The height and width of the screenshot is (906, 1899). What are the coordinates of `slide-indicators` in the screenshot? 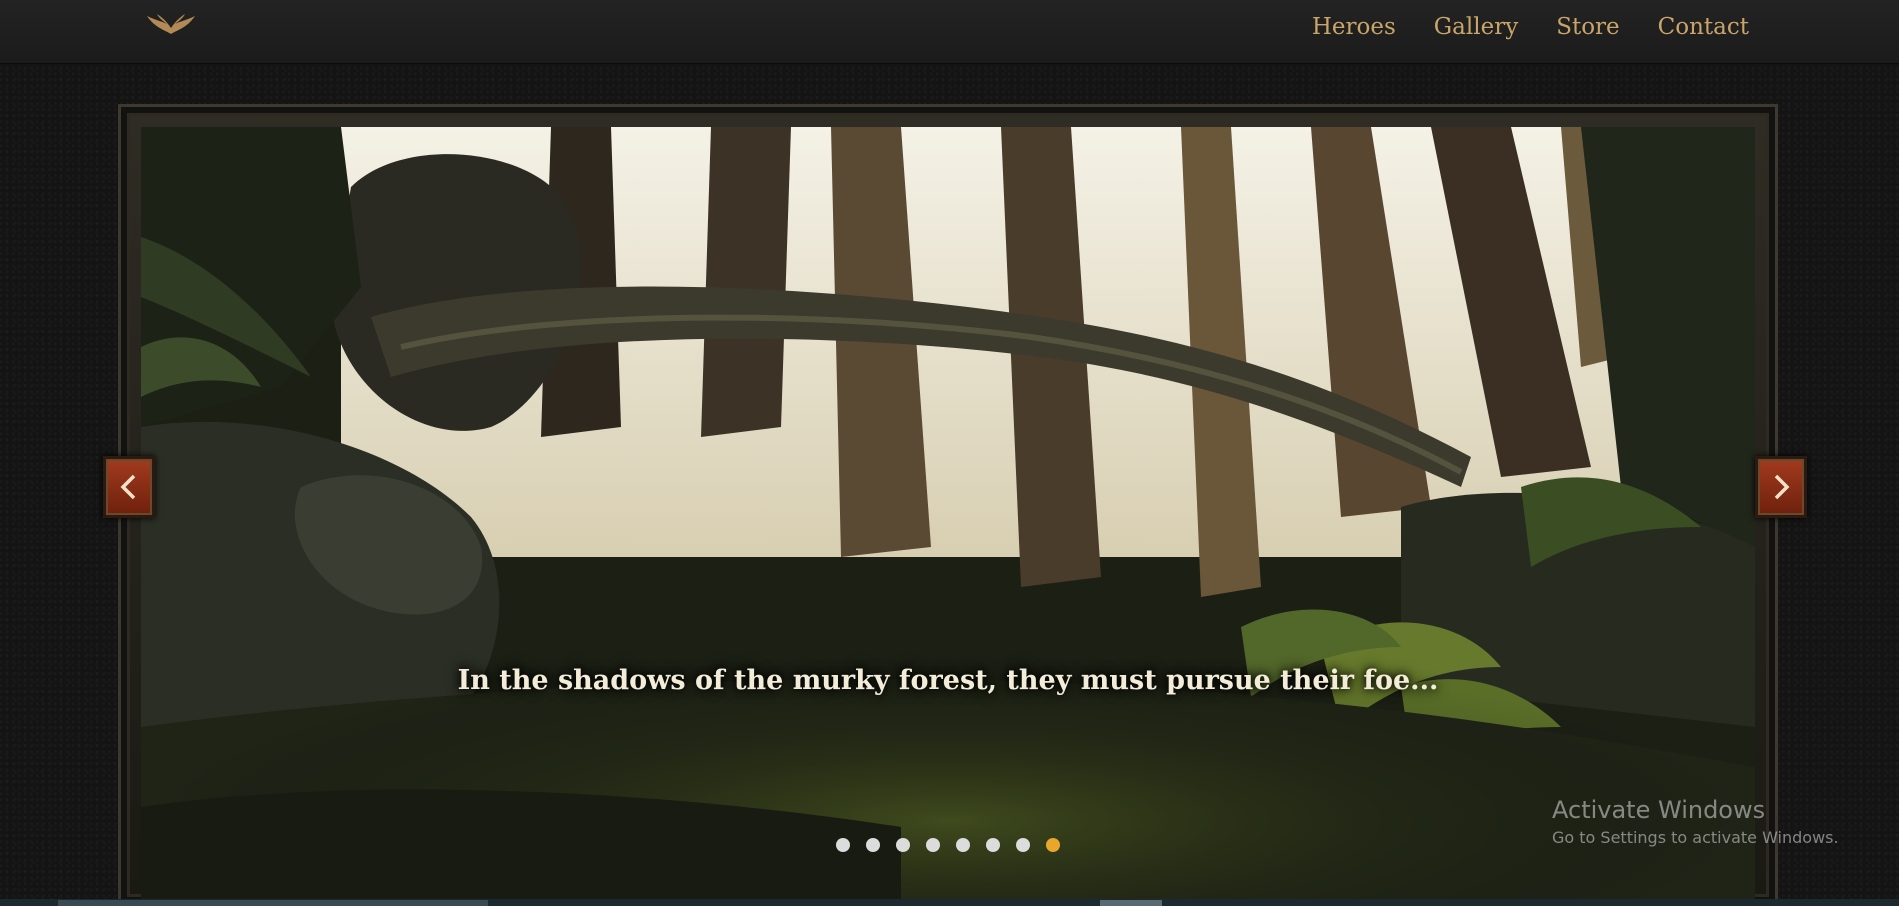 It's located at (948, 845).